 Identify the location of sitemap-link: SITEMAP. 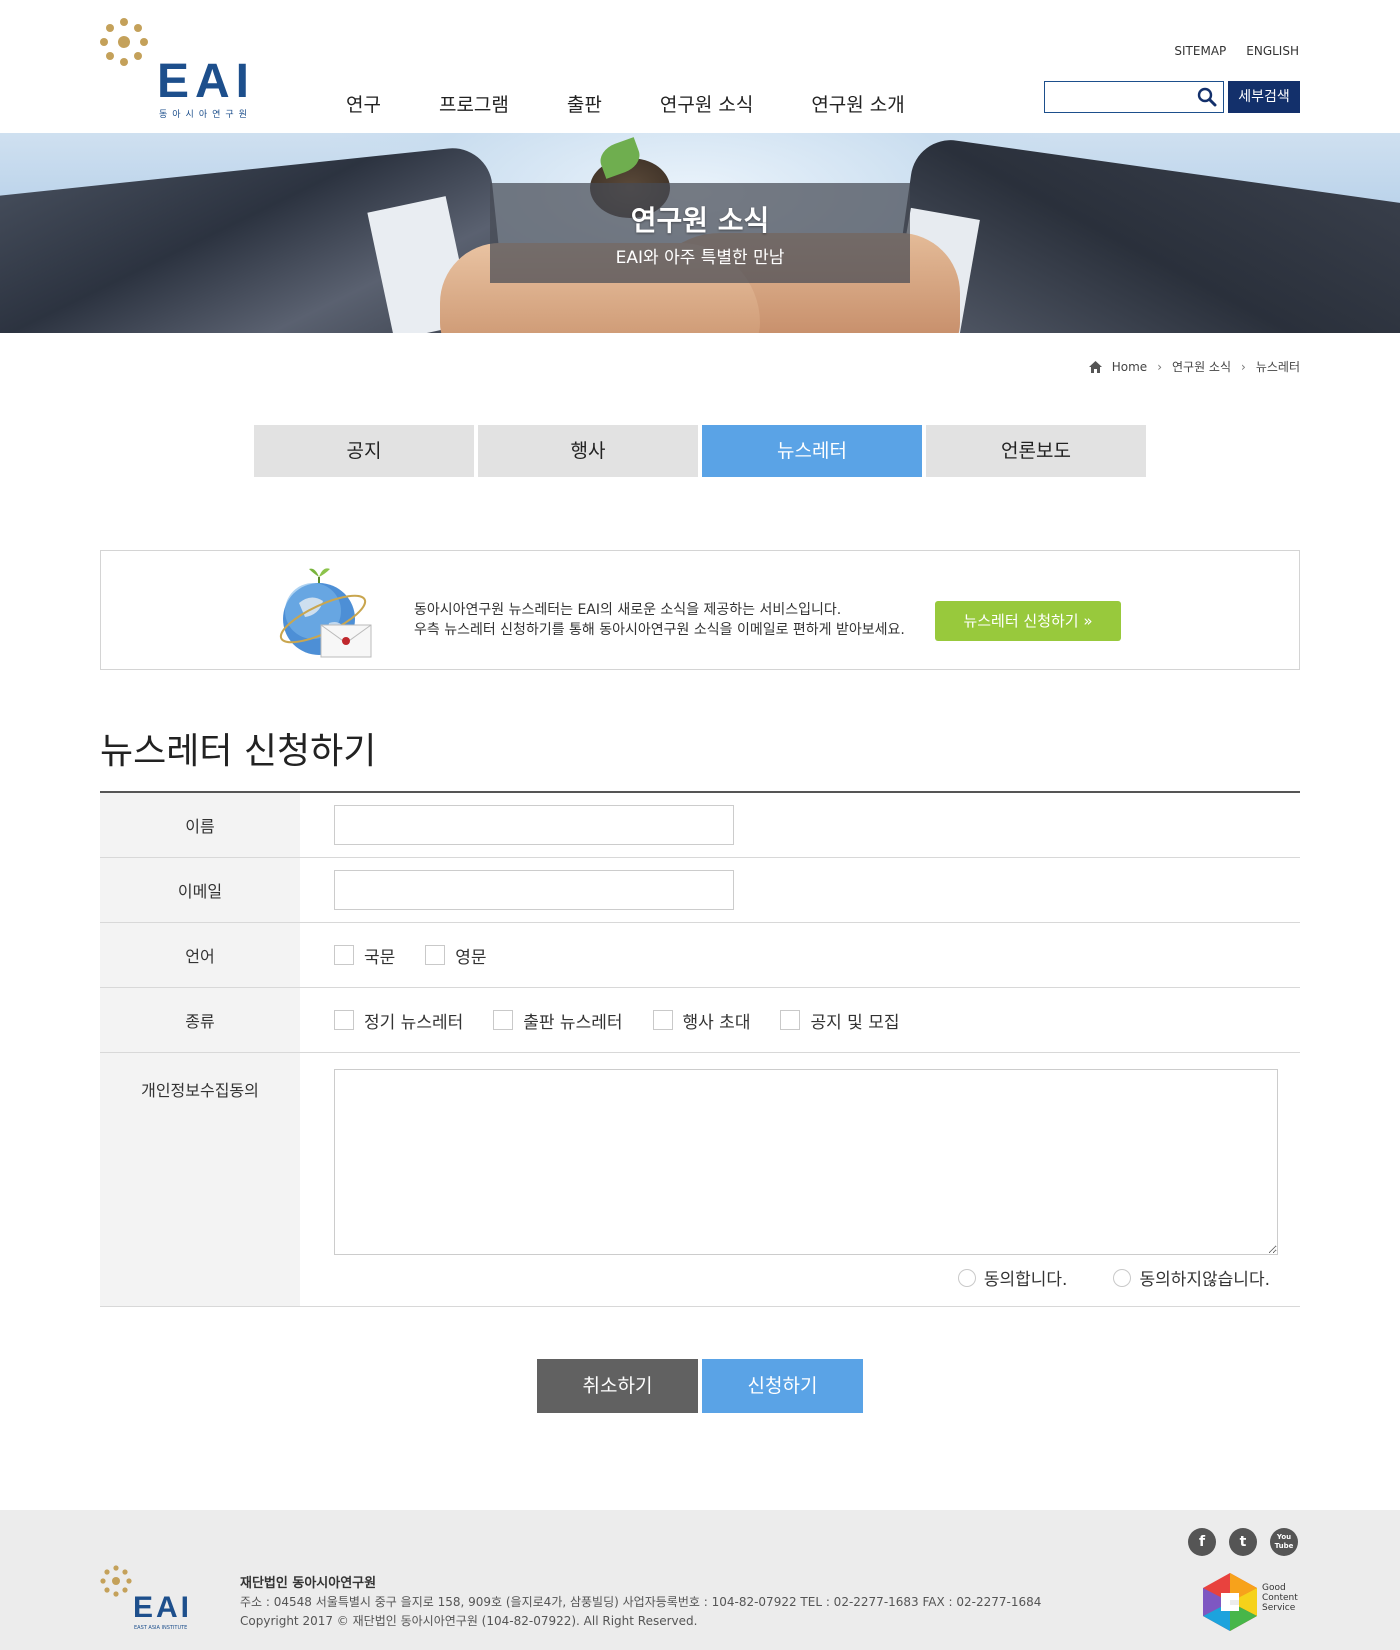
(1200, 51).